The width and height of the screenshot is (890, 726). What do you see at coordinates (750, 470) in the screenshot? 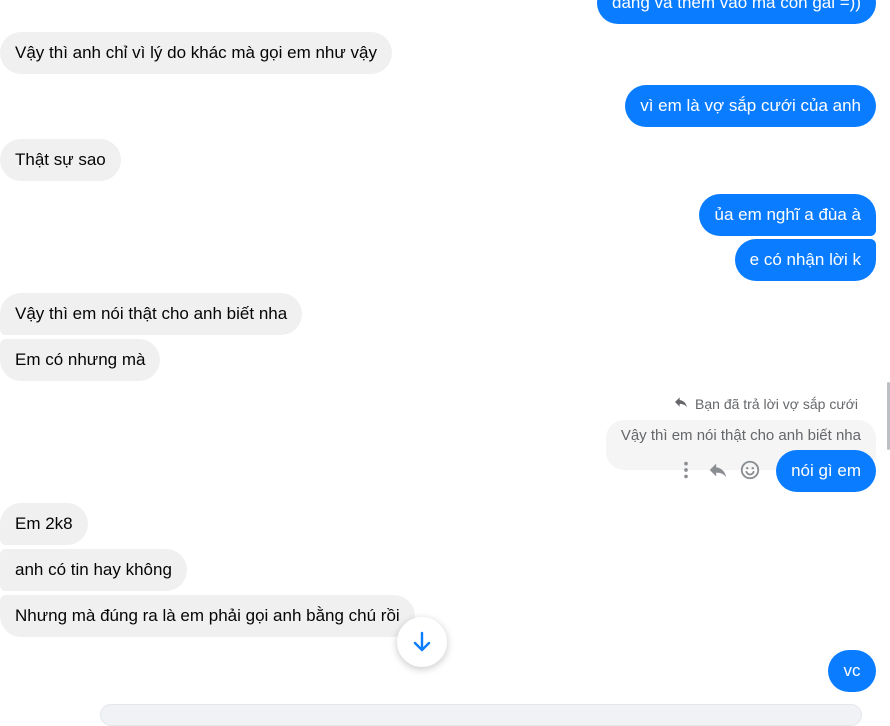
I see `smiley-icon` at bounding box center [750, 470].